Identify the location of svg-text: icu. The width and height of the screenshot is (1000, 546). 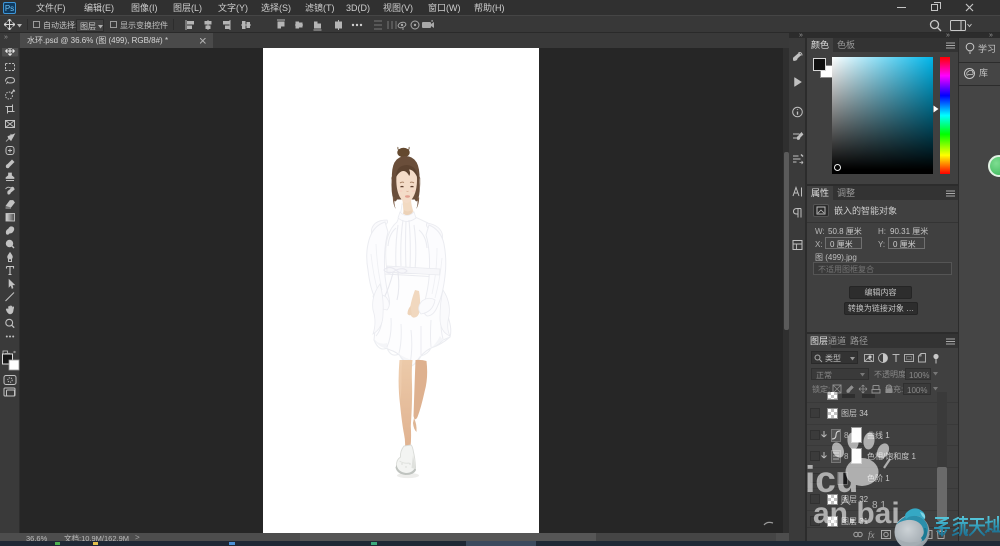
(831, 479).